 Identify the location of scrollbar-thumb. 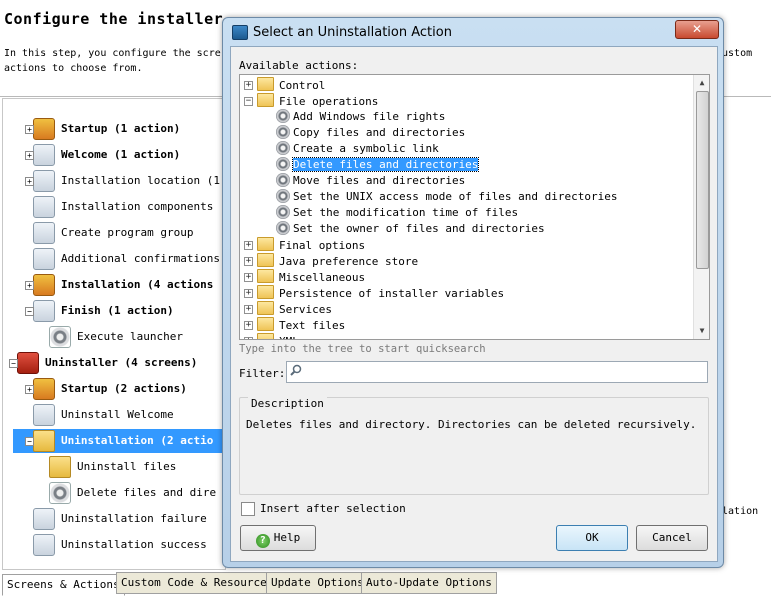
(702, 180).